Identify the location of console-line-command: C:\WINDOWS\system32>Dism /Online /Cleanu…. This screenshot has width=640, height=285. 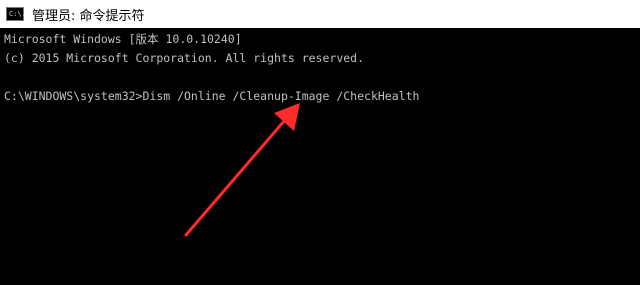
(212, 96).